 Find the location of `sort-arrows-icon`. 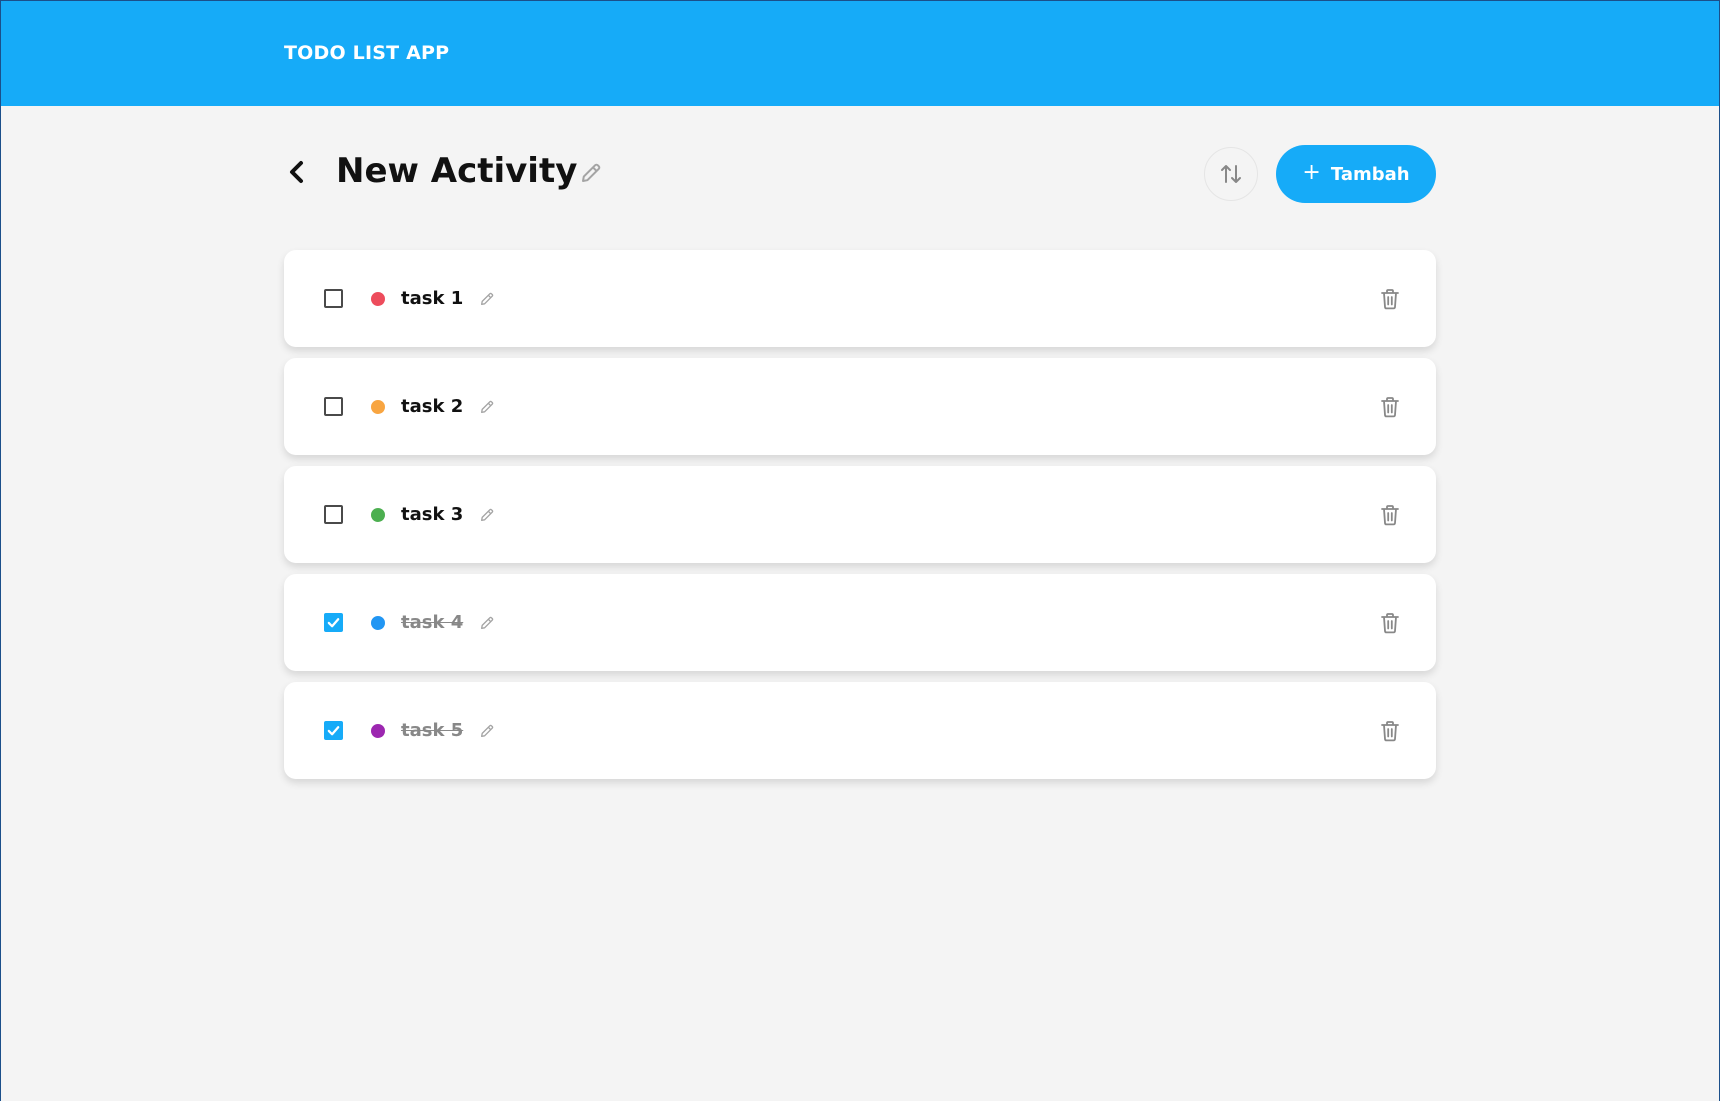

sort-arrows-icon is located at coordinates (1231, 174).